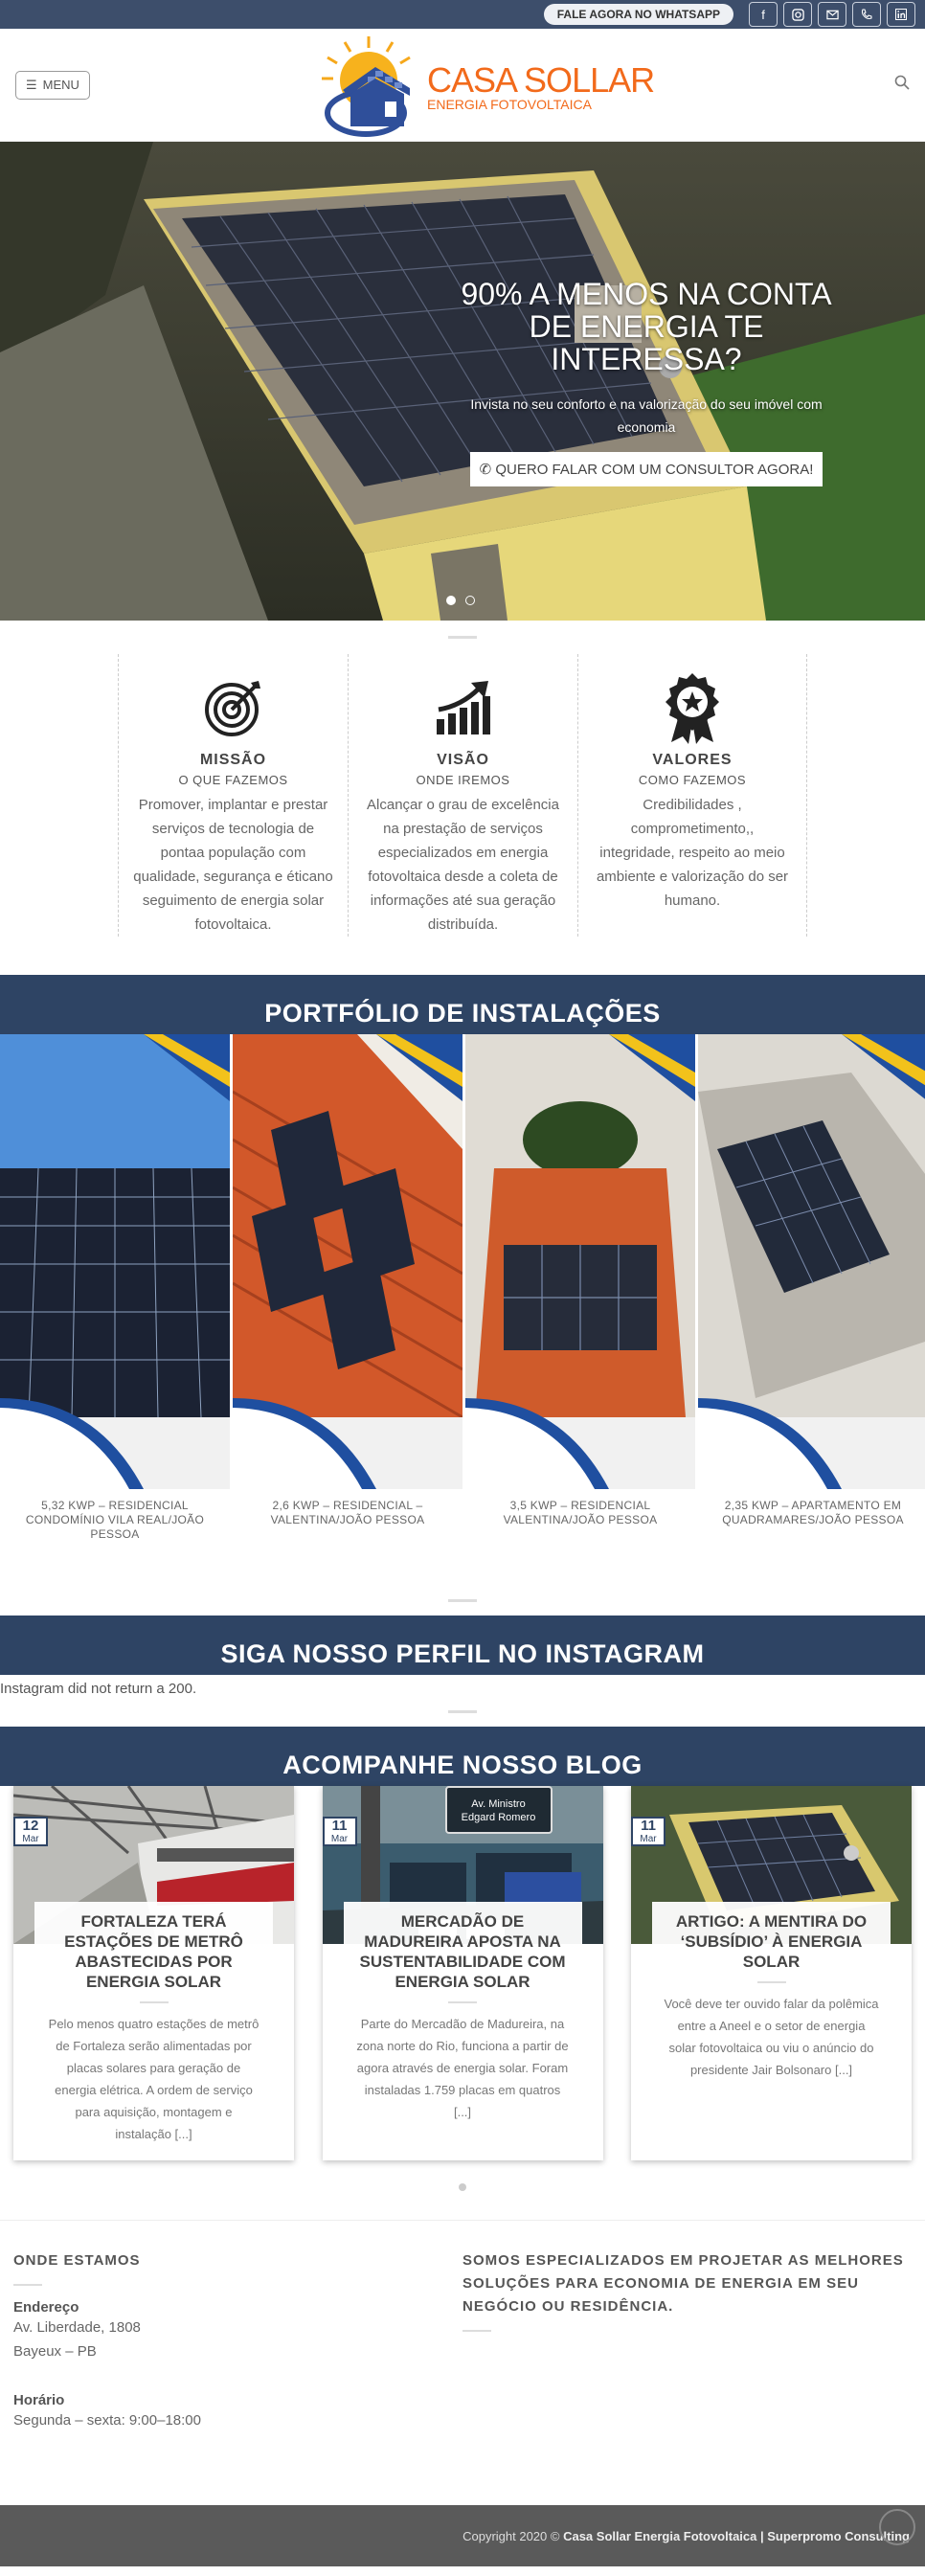 The image size is (925, 2576). What do you see at coordinates (46, 2307) in the screenshot?
I see `address-label: Endereço` at bounding box center [46, 2307].